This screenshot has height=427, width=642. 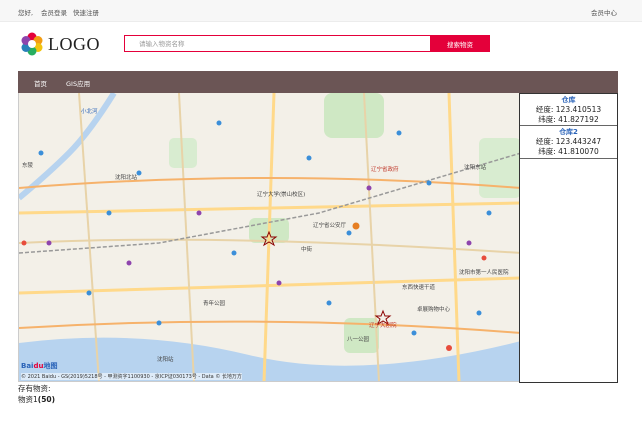 I want to click on site-logo: LOGO, so click(x=60, y=44).